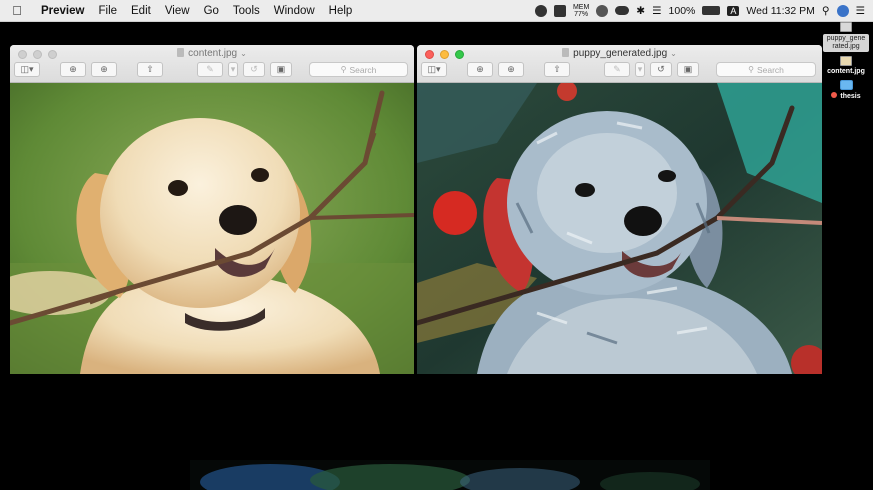  Describe the element at coordinates (177, 11) in the screenshot. I see `menu-view: View` at that location.